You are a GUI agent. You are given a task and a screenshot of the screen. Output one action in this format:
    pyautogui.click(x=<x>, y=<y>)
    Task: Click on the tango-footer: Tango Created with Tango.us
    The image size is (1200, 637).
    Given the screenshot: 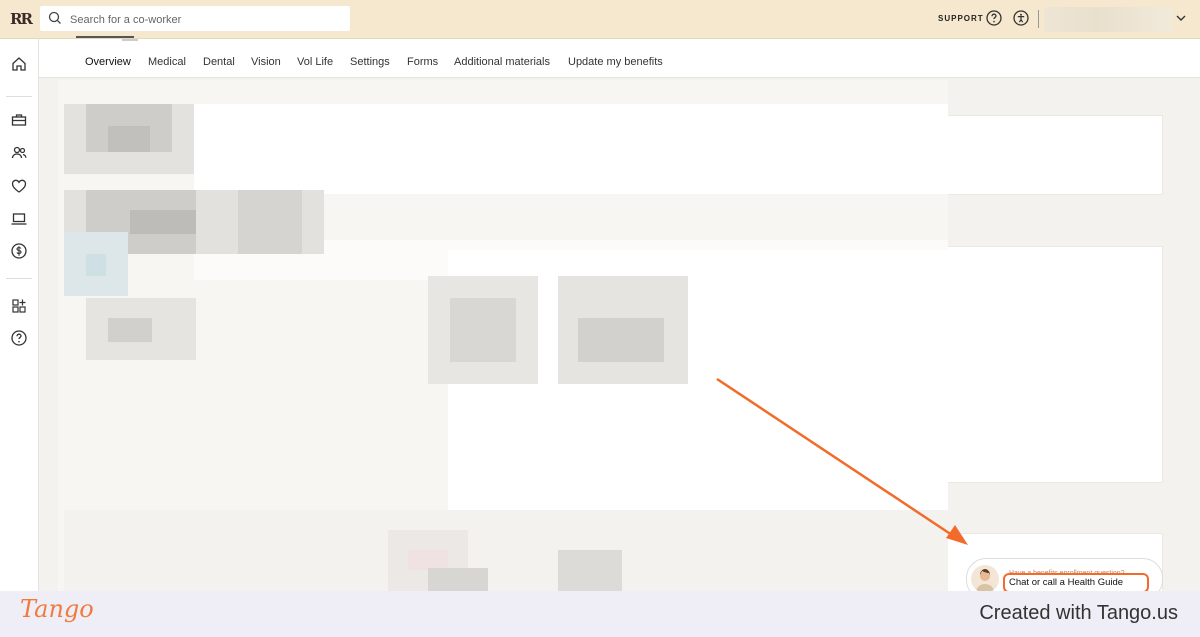 What is the action you would take?
    pyautogui.click(x=600, y=614)
    